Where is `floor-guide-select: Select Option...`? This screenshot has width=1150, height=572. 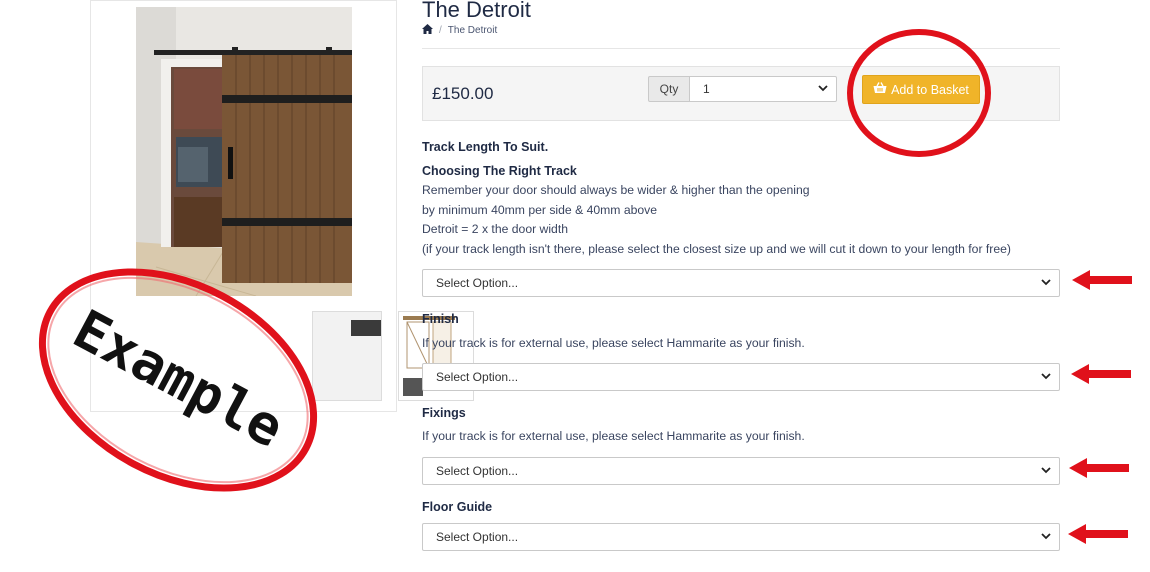
floor-guide-select: Select Option... is located at coordinates (741, 537).